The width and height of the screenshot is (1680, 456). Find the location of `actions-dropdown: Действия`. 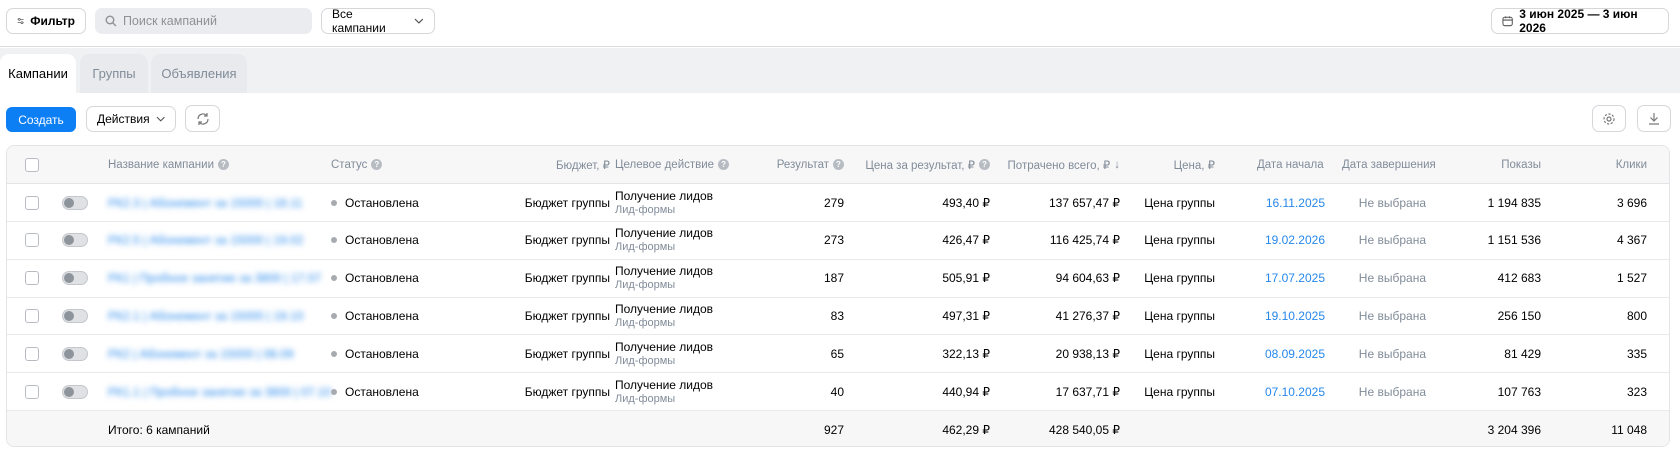

actions-dropdown: Действия is located at coordinates (131, 119).